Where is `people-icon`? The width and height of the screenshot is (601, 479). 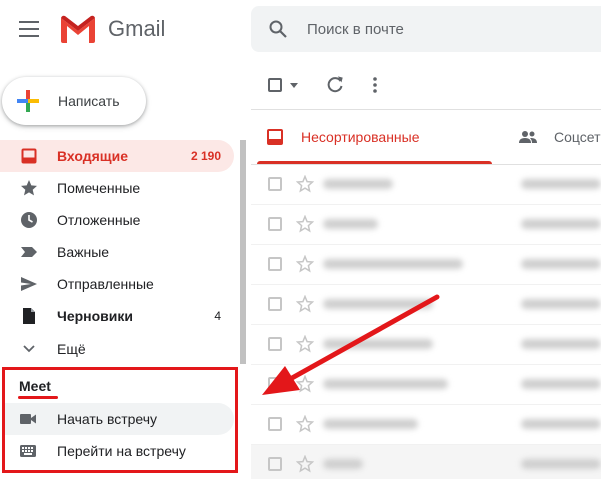 people-icon is located at coordinates (528, 137).